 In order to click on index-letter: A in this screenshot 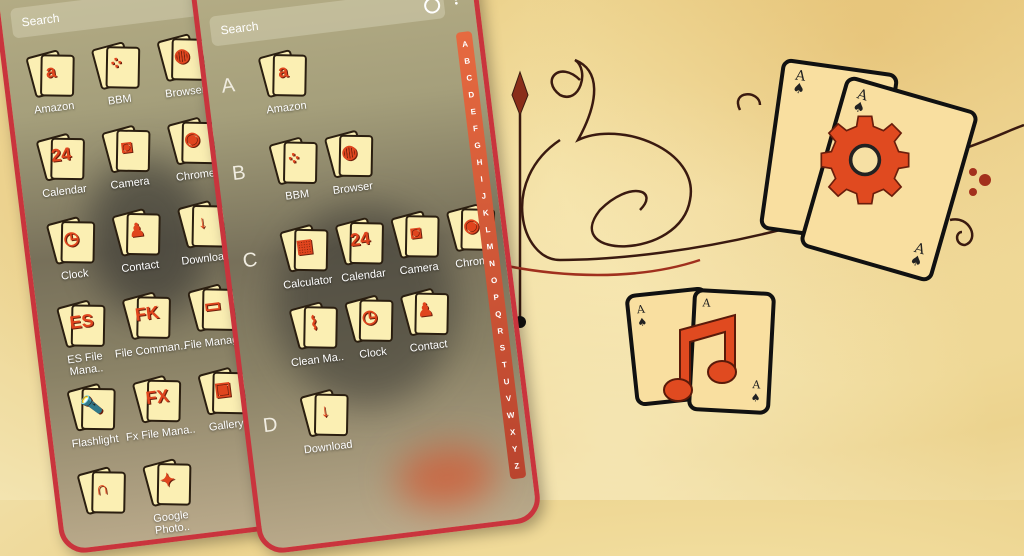, I will do `click(465, 44)`.